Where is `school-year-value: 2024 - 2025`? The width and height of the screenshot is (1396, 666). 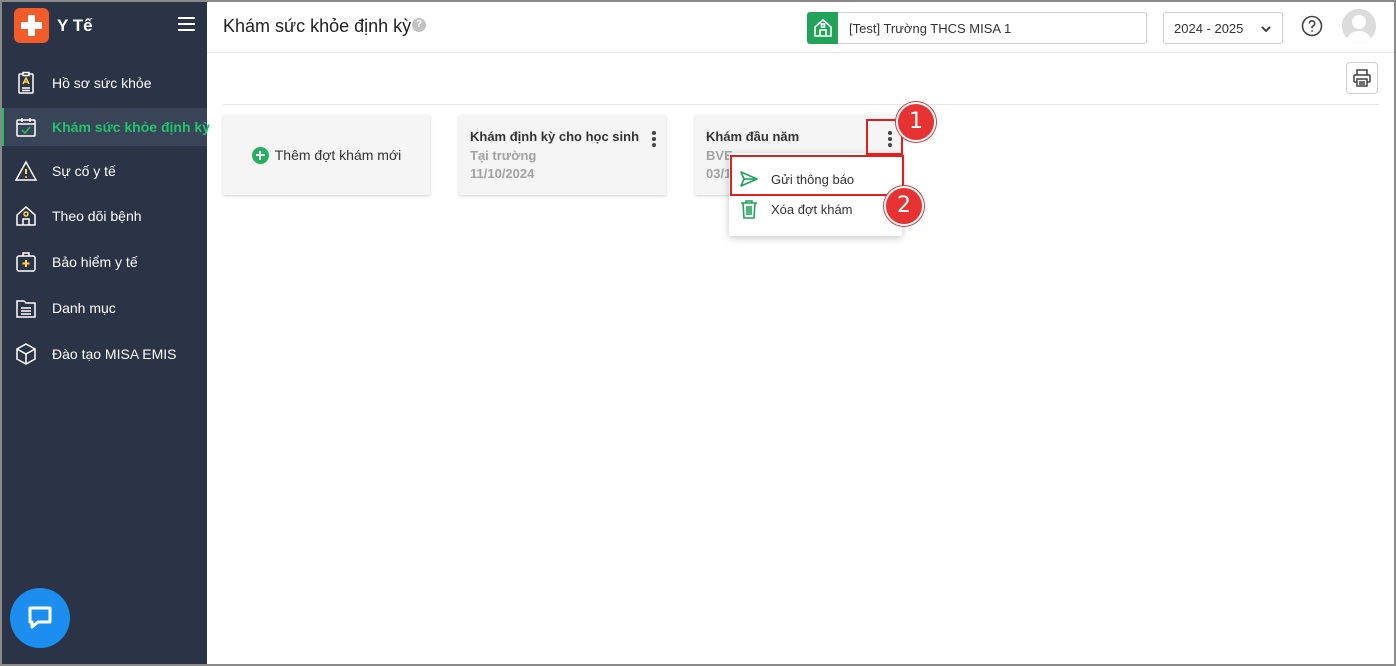
school-year-value: 2024 - 2025 is located at coordinates (1209, 28).